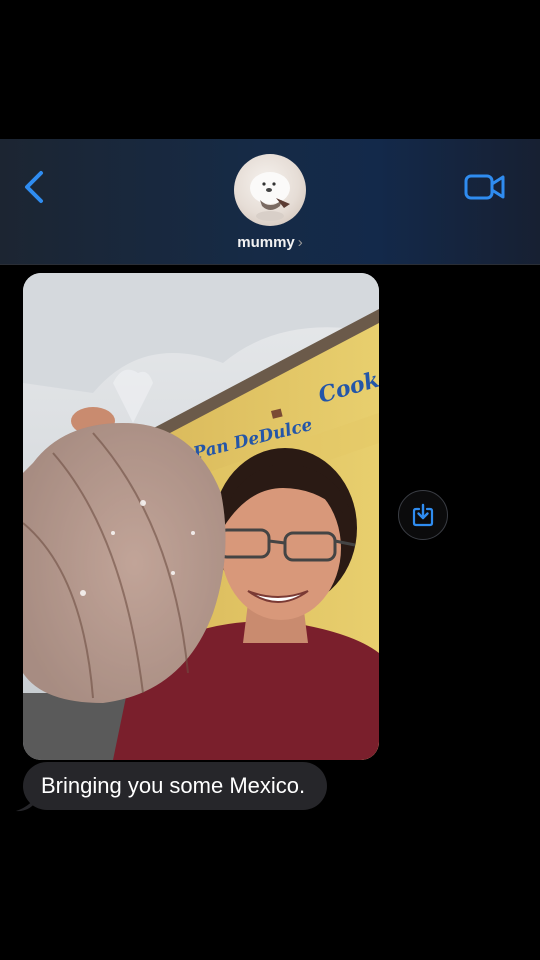 The image size is (540, 960). I want to click on chevron-left-icon, so click(34, 187).